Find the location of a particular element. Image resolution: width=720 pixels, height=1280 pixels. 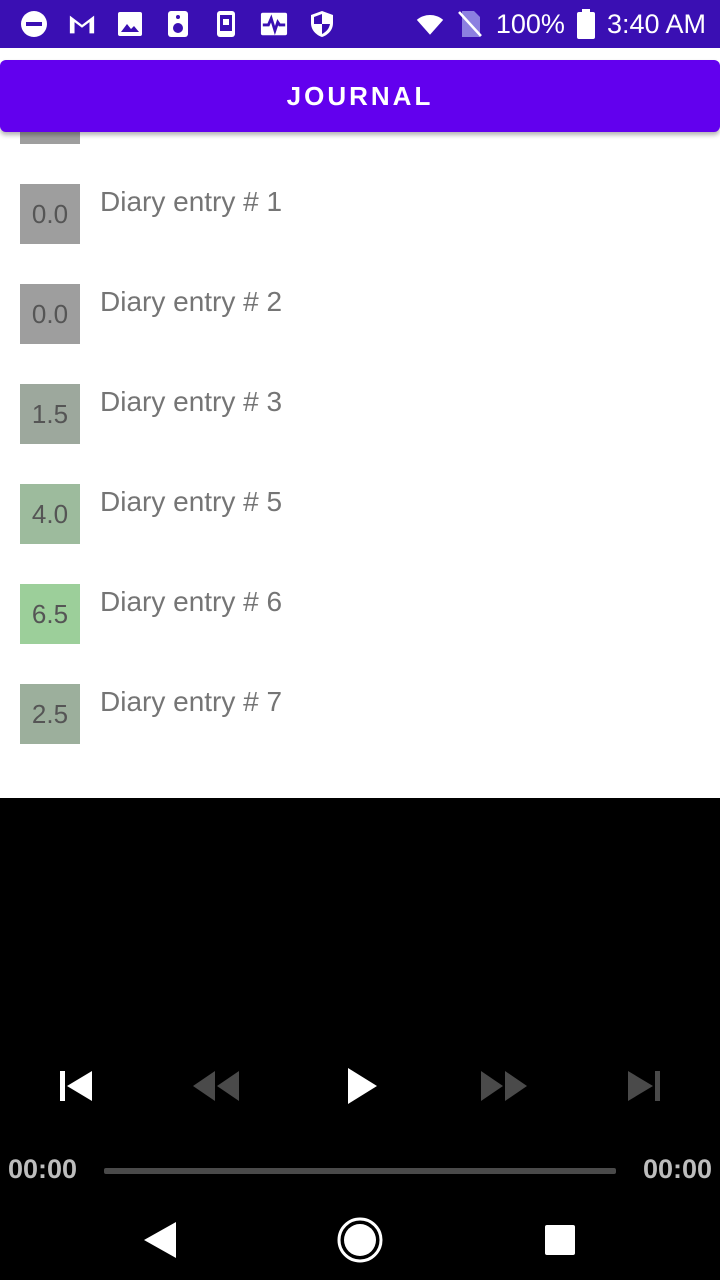

app-title: JOURNAL is located at coordinates (360, 95).